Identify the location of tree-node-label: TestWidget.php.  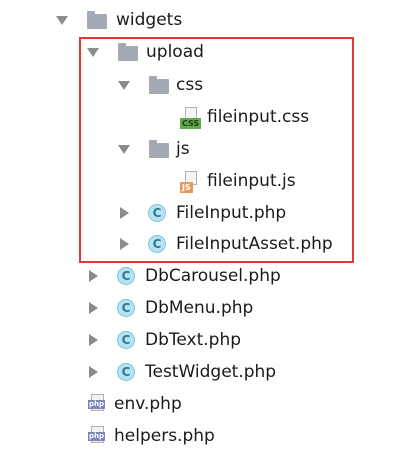
(211, 372).